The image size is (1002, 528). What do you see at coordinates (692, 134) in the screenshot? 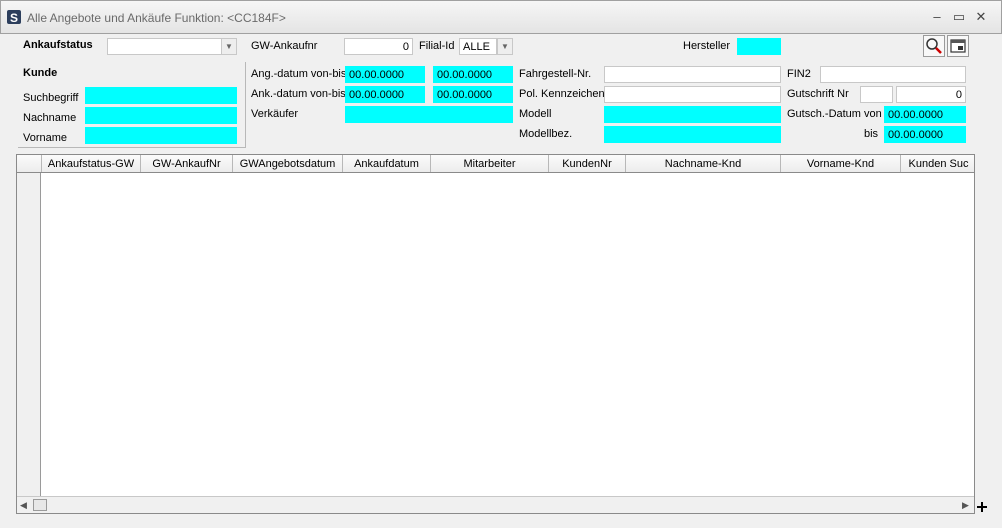
I see `modellbez-input` at bounding box center [692, 134].